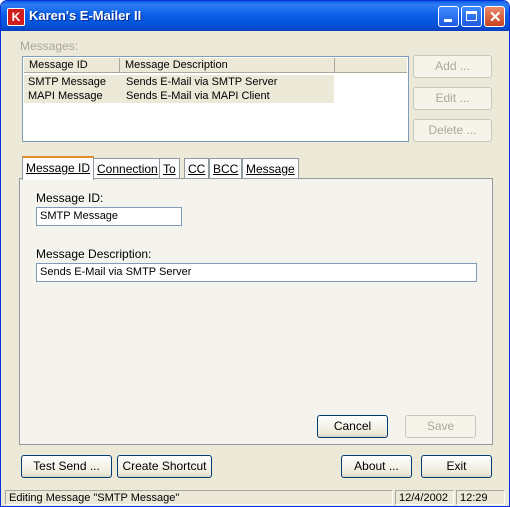 The height and width of the screenshot is (507, 510). What do you see at coordinates (352, 426) in the screenshot?
I see `cancel-button: Cancel` at bounding box center [352, 426].